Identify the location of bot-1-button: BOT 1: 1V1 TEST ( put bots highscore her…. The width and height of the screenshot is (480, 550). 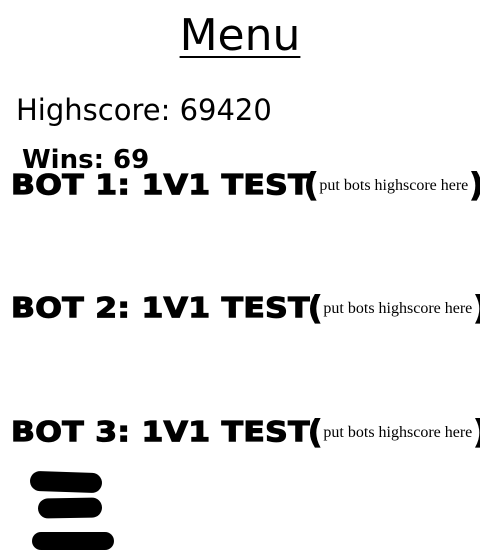
(245, 184).